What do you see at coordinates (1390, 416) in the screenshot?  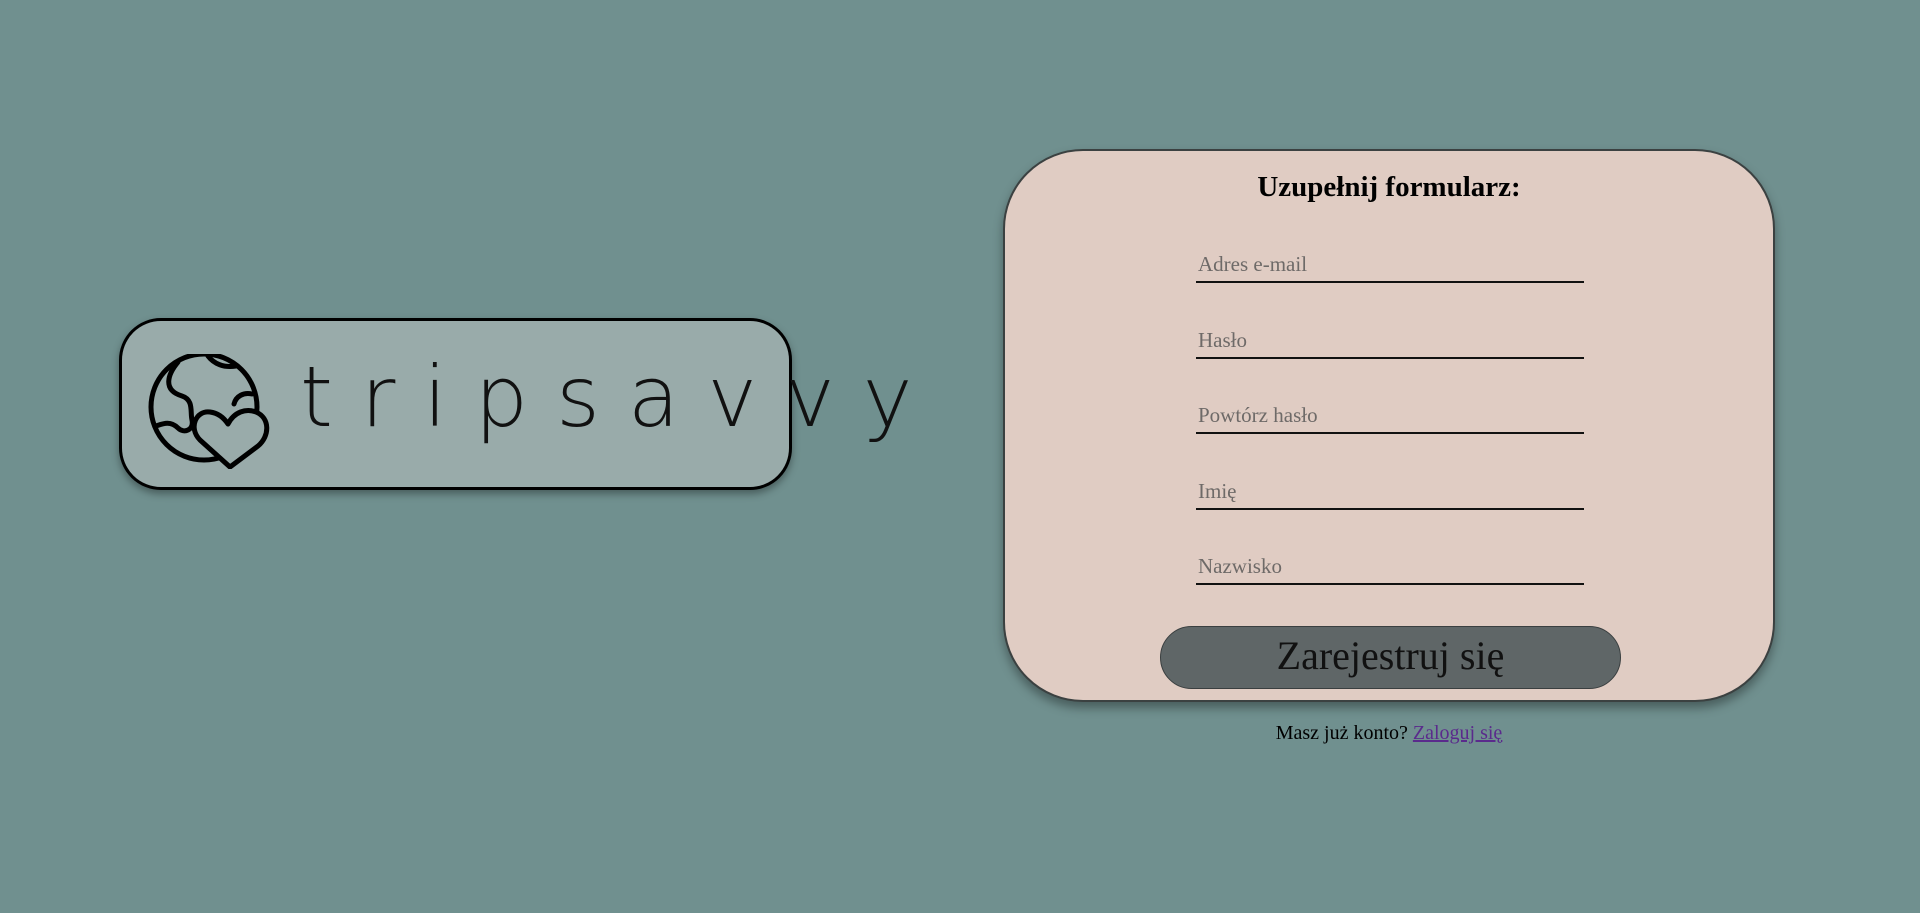 I see `repeat-password-field` at bounding box center [1390, 416].